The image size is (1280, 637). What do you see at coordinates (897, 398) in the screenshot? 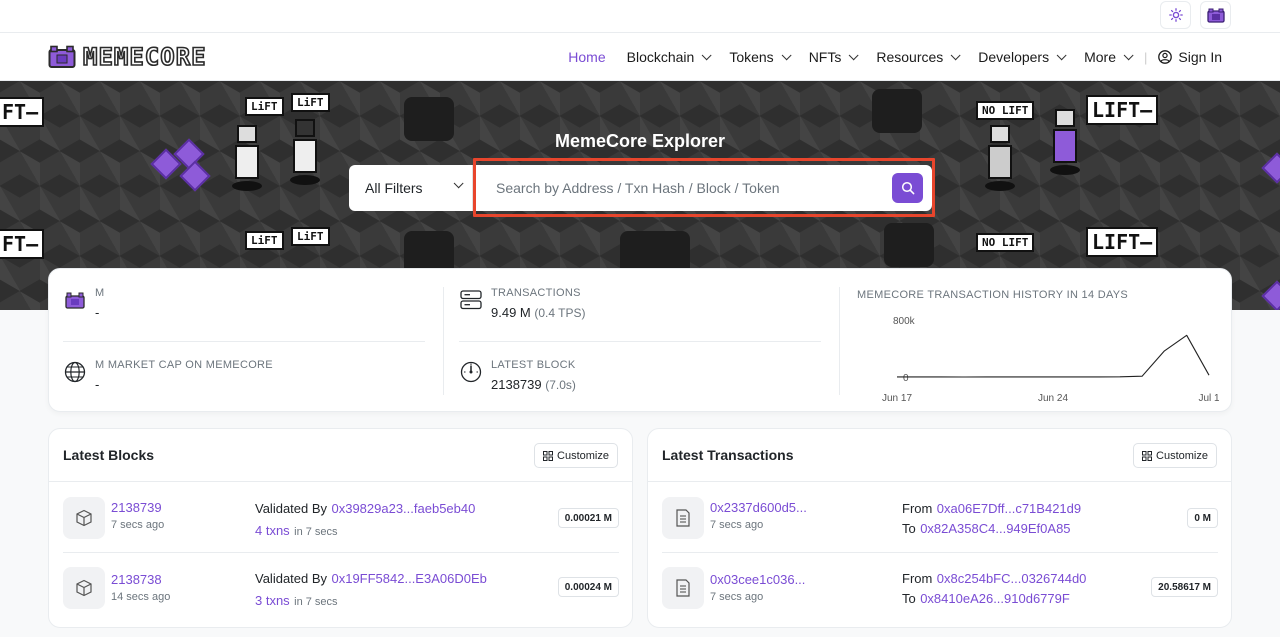
I see `x-tick-label: Jun 17` at bounding box center [897, 398].